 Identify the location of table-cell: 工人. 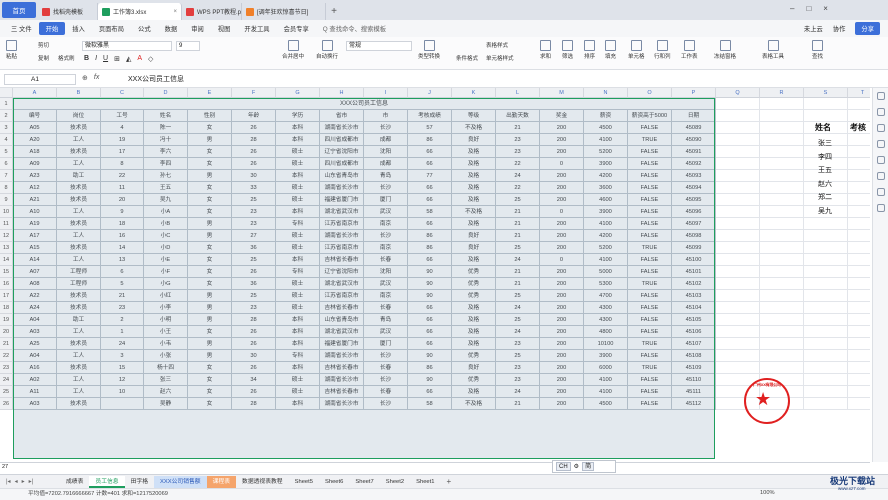
(79, 164).